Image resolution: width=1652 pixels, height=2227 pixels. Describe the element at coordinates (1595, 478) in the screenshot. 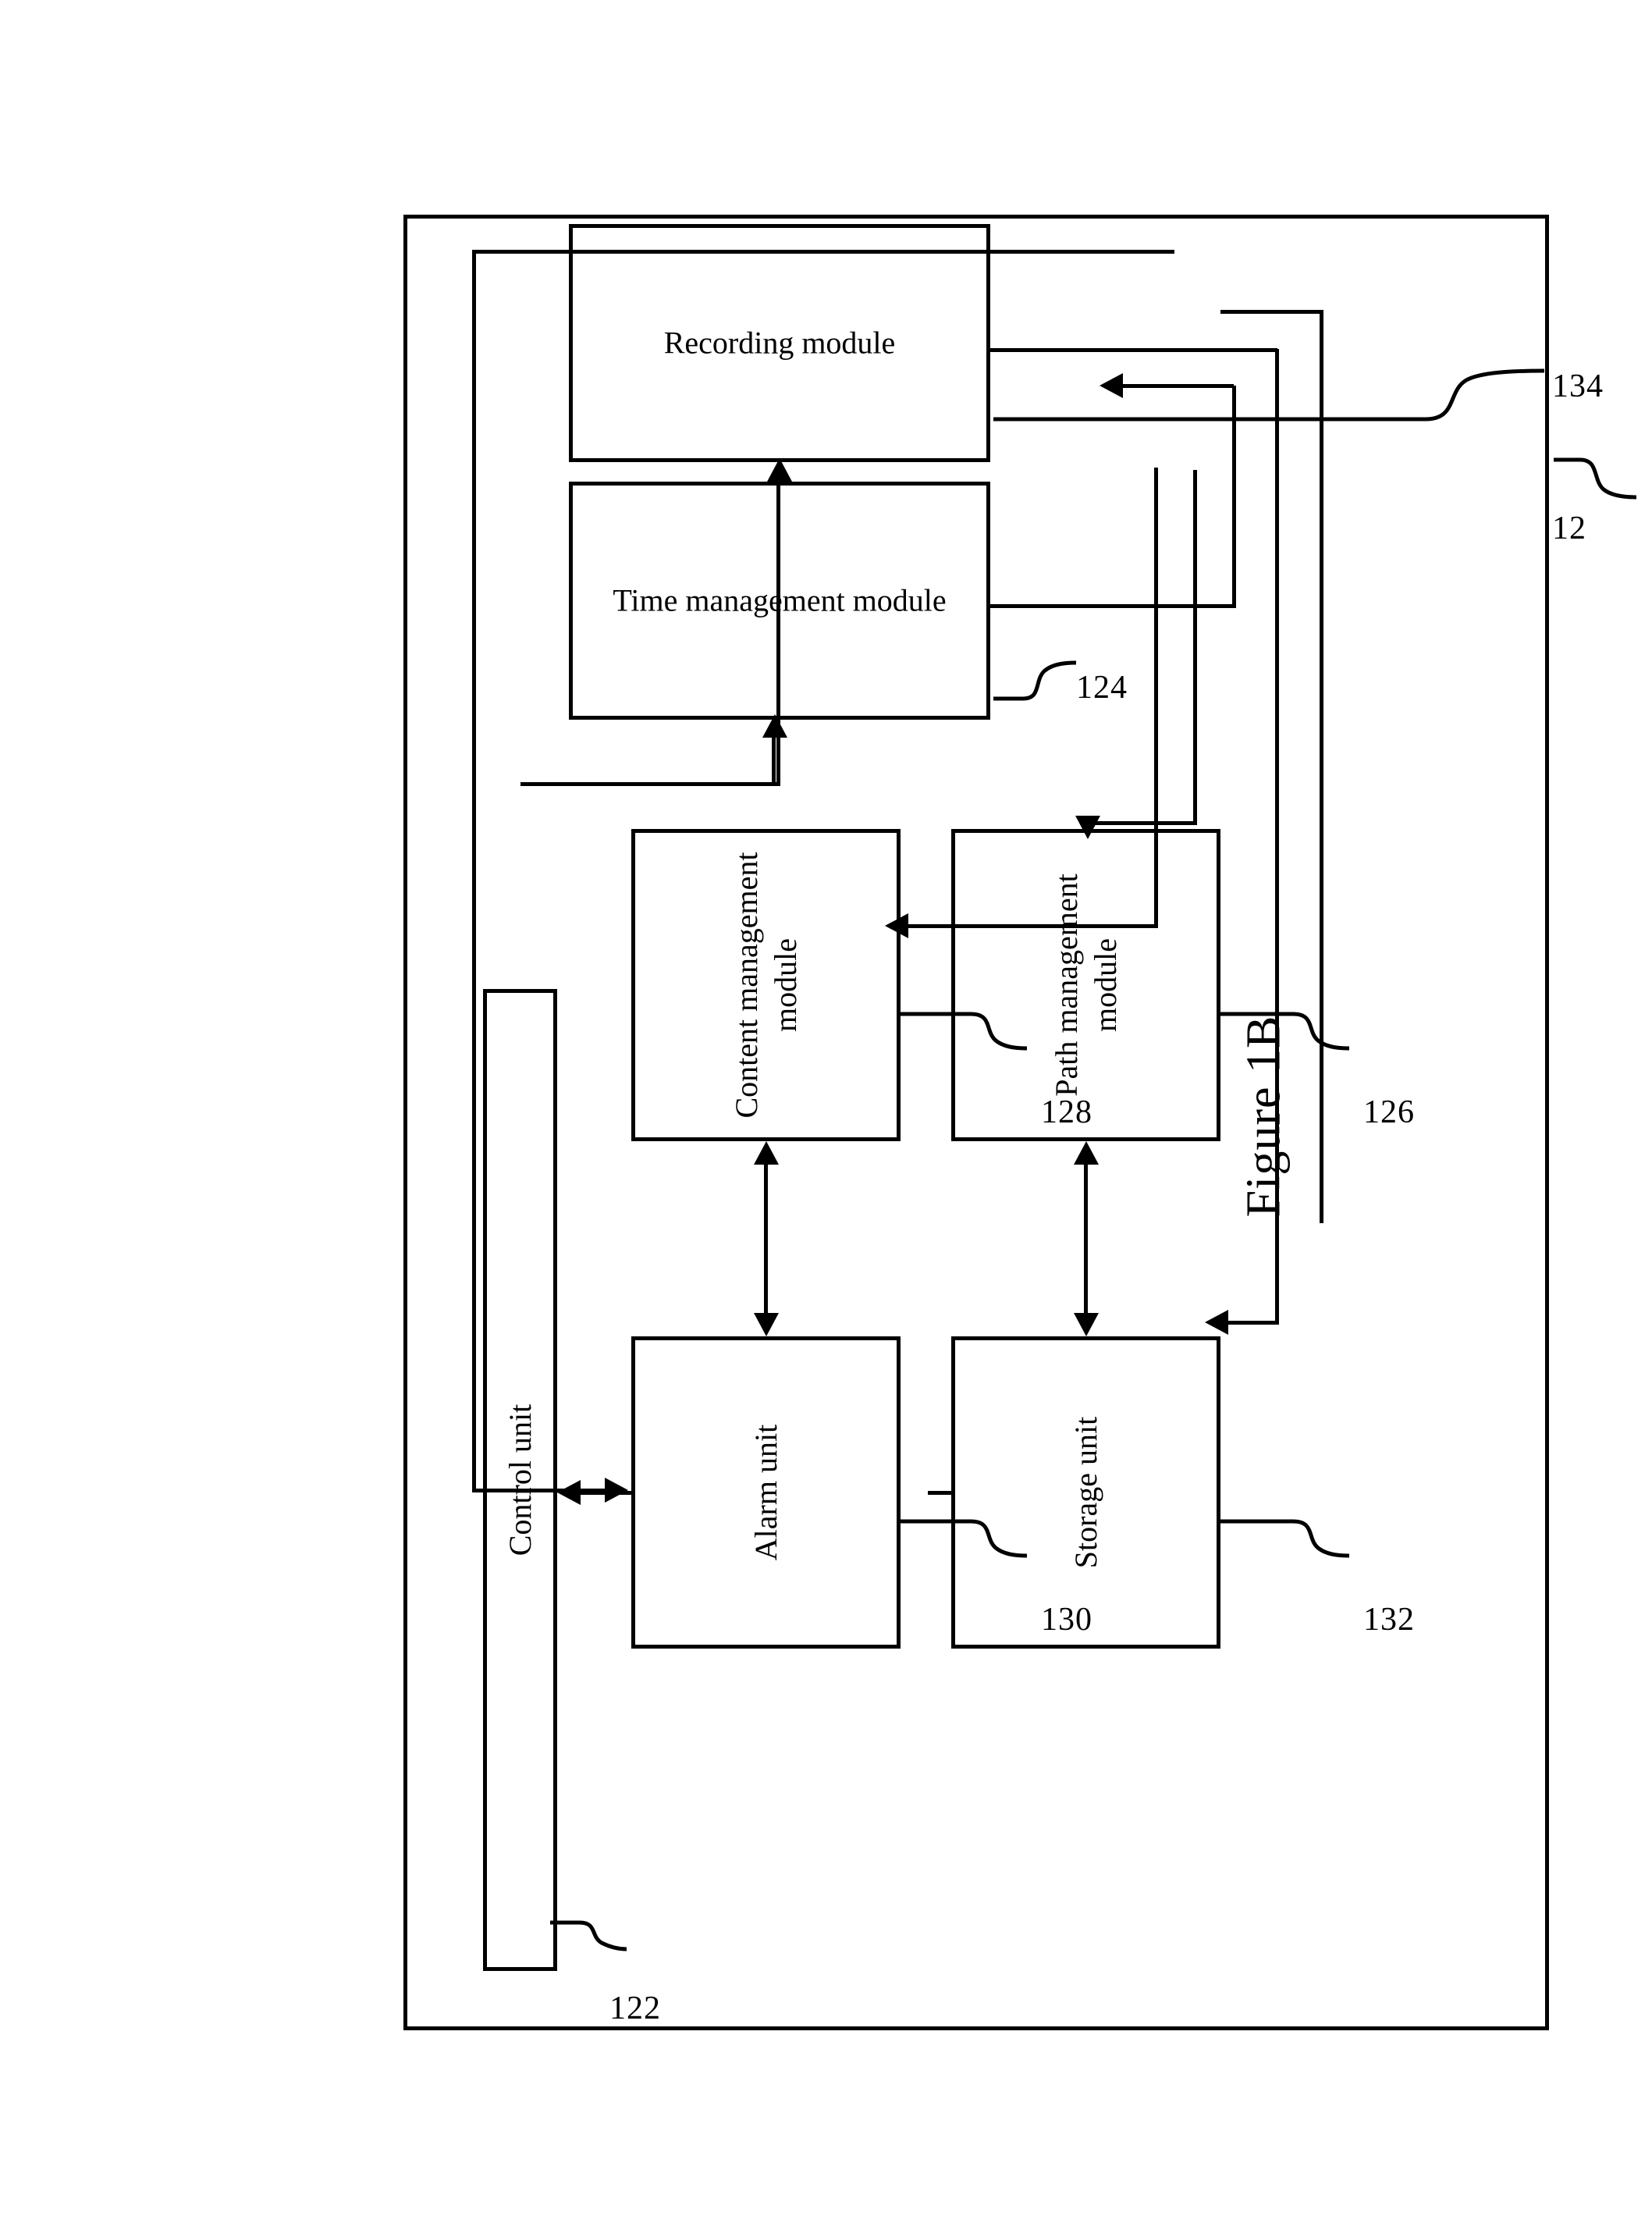

I see `leader-system` at that location.